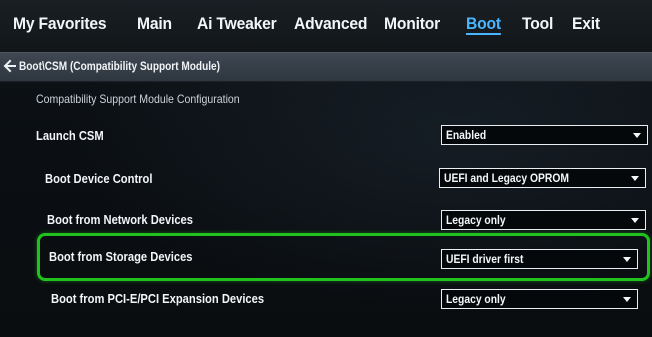 The height and width of the screenshot is (337, 652). I want to click on boot-device-control-dropdown: UEFI and Legacy OPROM, so click(542, 178).